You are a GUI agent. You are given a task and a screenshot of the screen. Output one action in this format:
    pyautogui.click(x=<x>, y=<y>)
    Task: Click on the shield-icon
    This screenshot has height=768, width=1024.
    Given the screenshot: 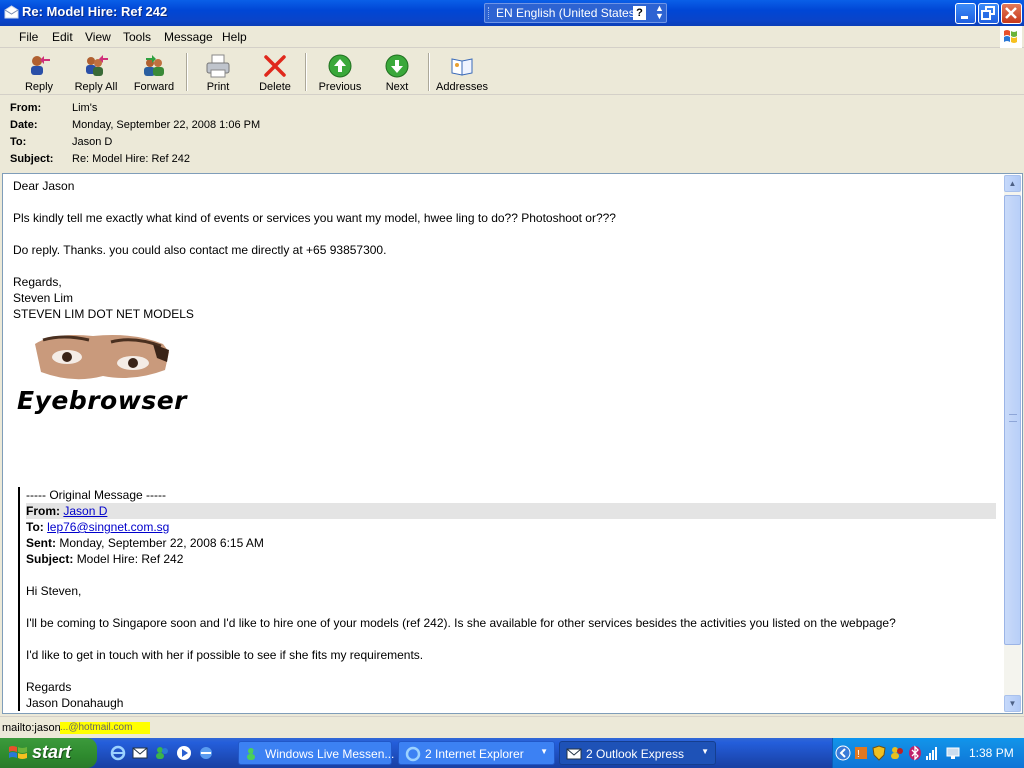 What is the action you would take?
    pyautogui.click(x=879, y=753)
    